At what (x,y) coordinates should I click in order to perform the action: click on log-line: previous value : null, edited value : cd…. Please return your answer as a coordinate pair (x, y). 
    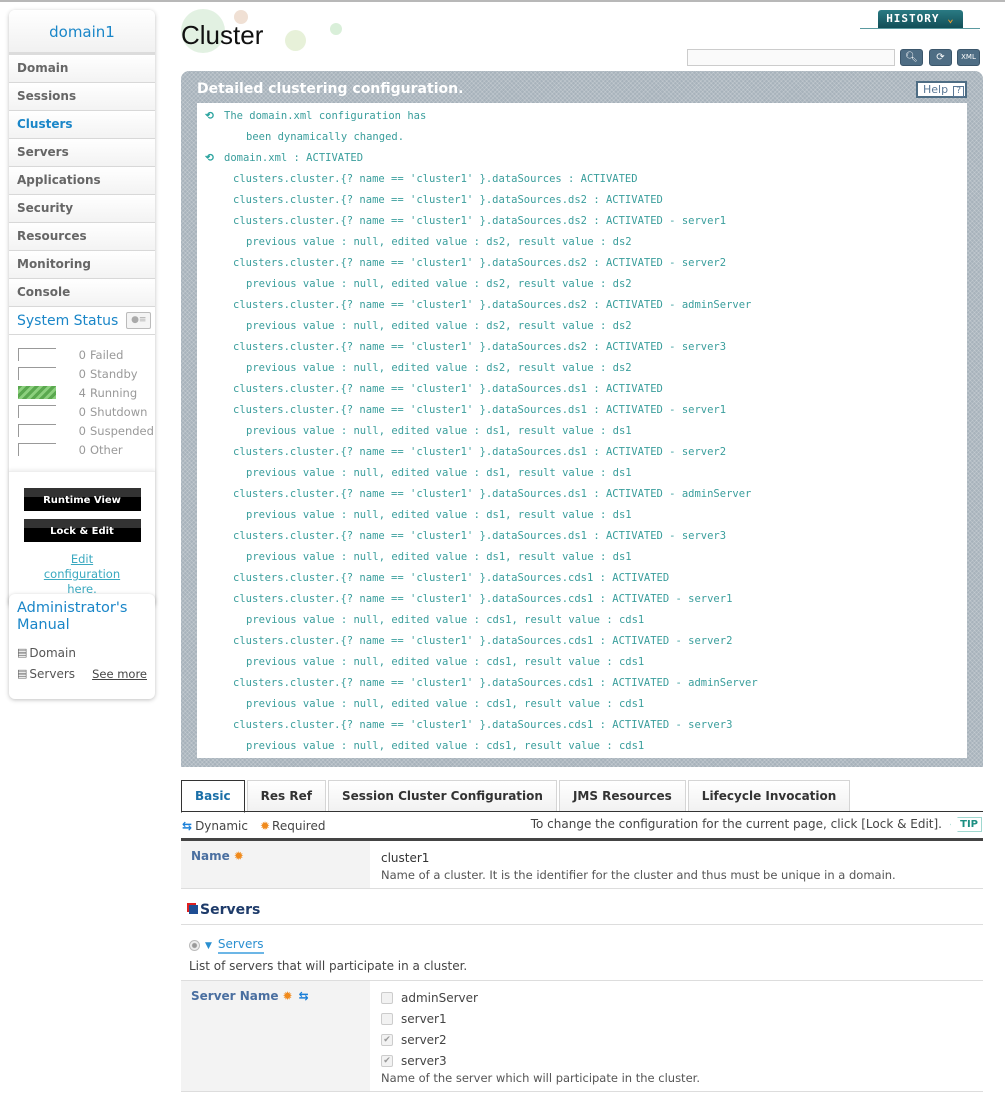
    Looking at the image, I should click on (586, 746).